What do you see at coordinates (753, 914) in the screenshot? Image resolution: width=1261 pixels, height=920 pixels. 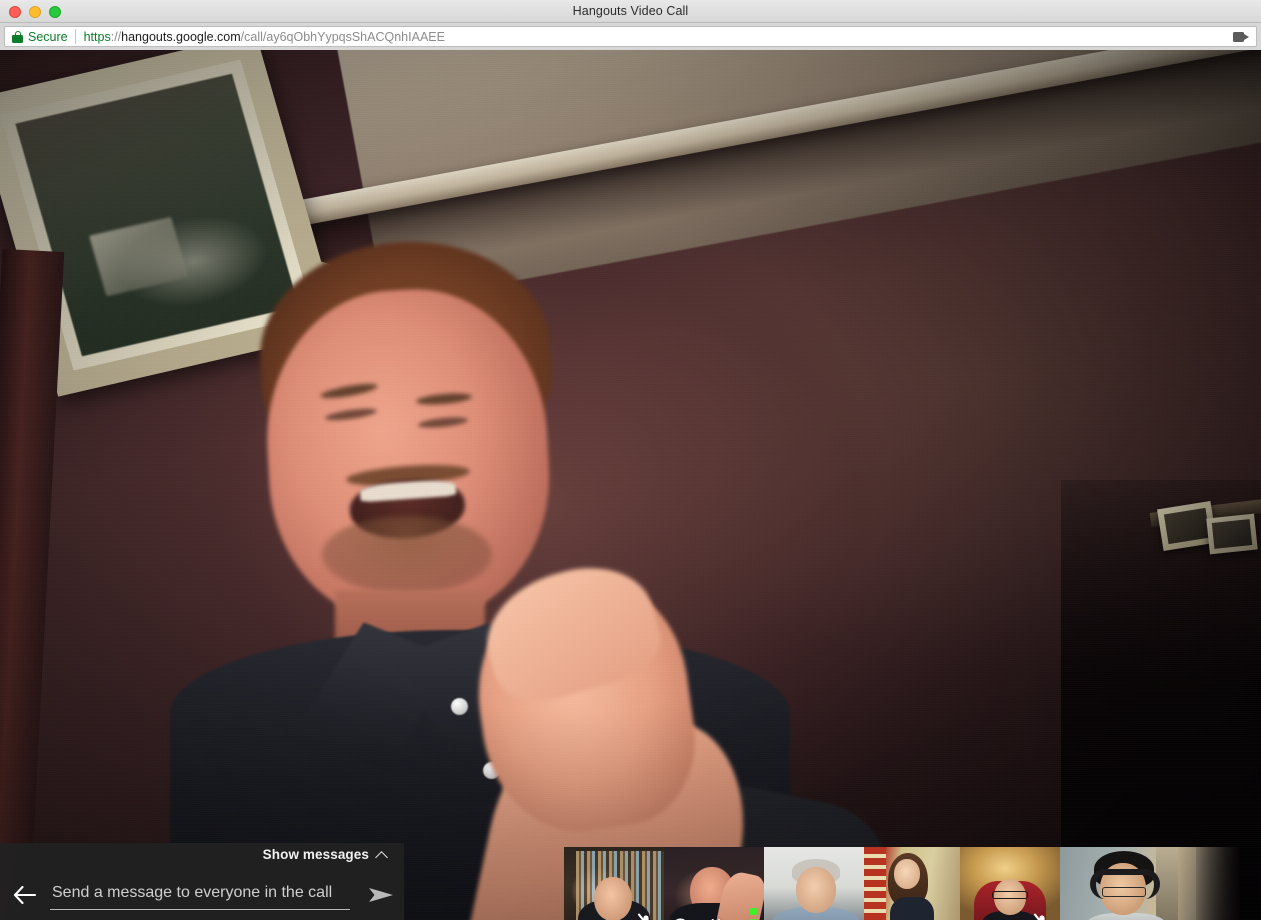 I see `audio-level-indicator` at bounding box center [753, 914].